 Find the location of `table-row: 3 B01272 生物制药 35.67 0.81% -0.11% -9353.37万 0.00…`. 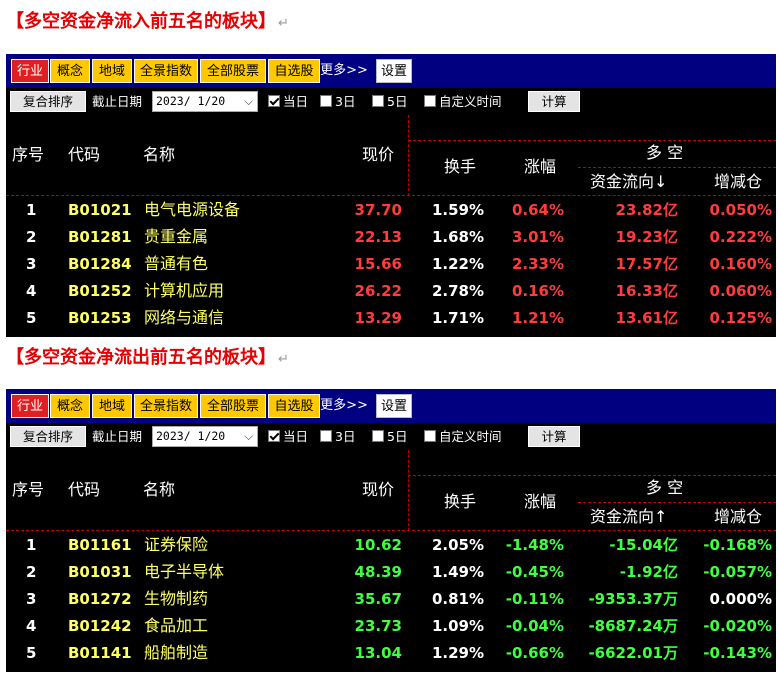

table-row: 3 B01272 生物制药 35.67 0.81% -0.11% -9353.37万 0.00… is located at coordinates (391, 599).